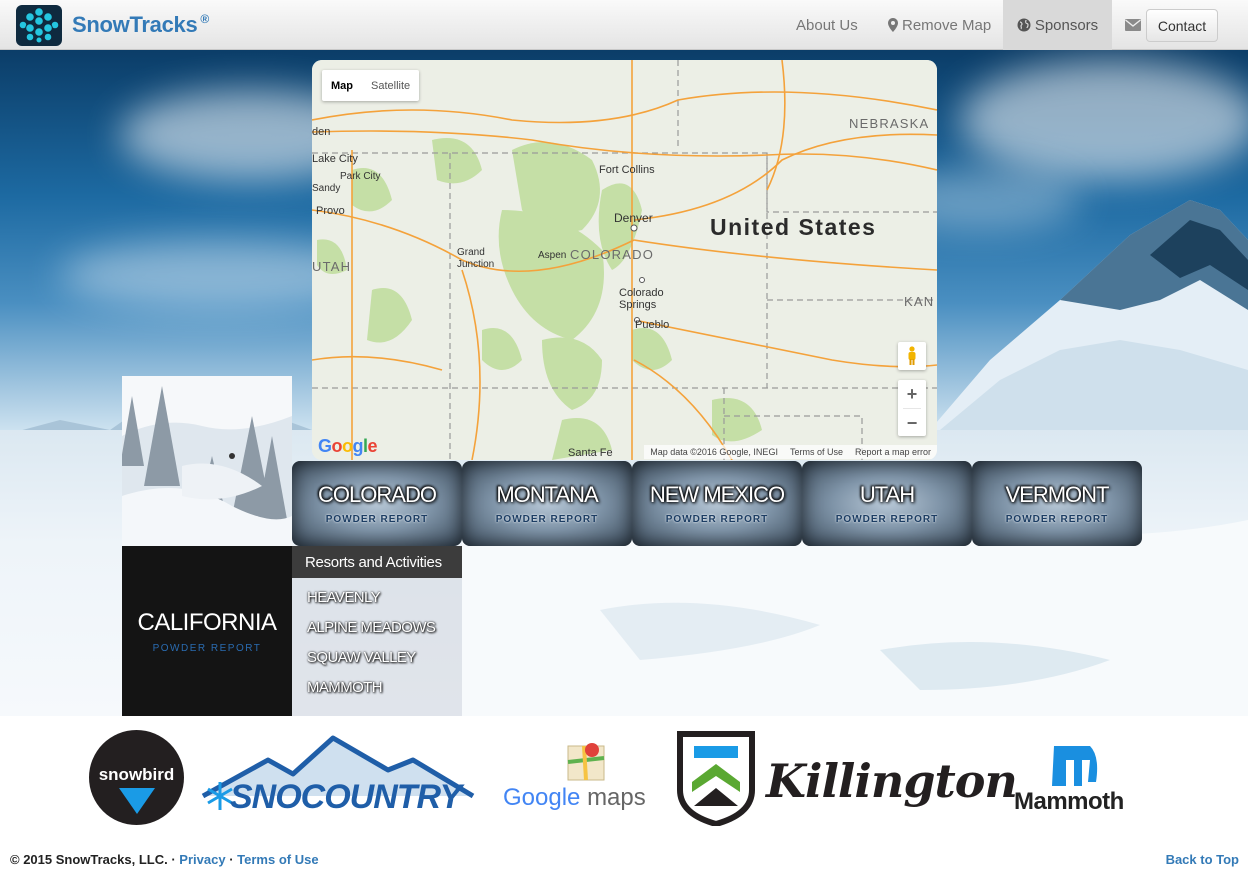 The width and height of the screenshot is (1248, 888). I want to click on california-name: CALIFORNIA, so click(207, 622).